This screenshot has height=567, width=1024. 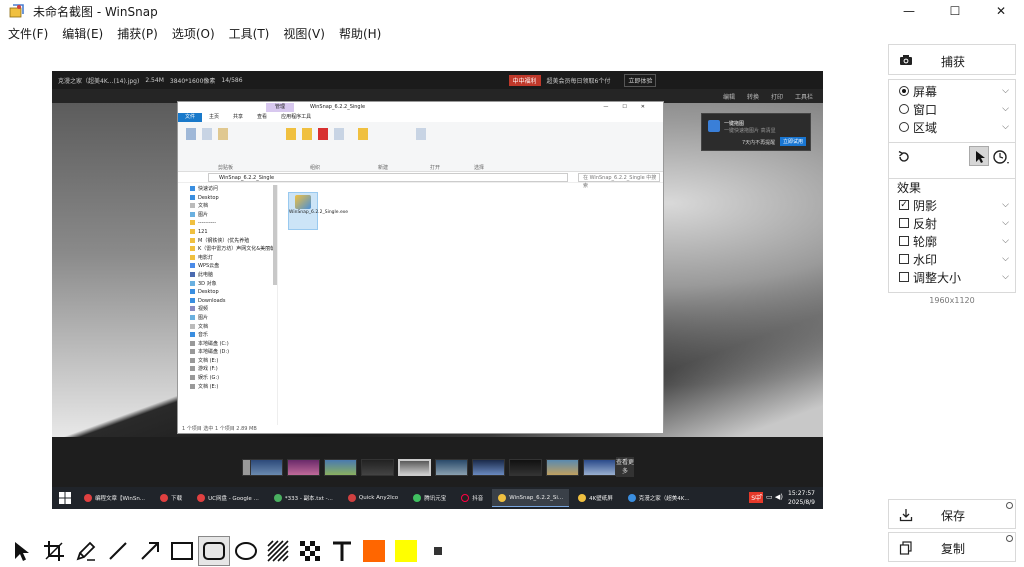 I want to click on nav-item: 文档 (E:), so click(x=227, y=387).